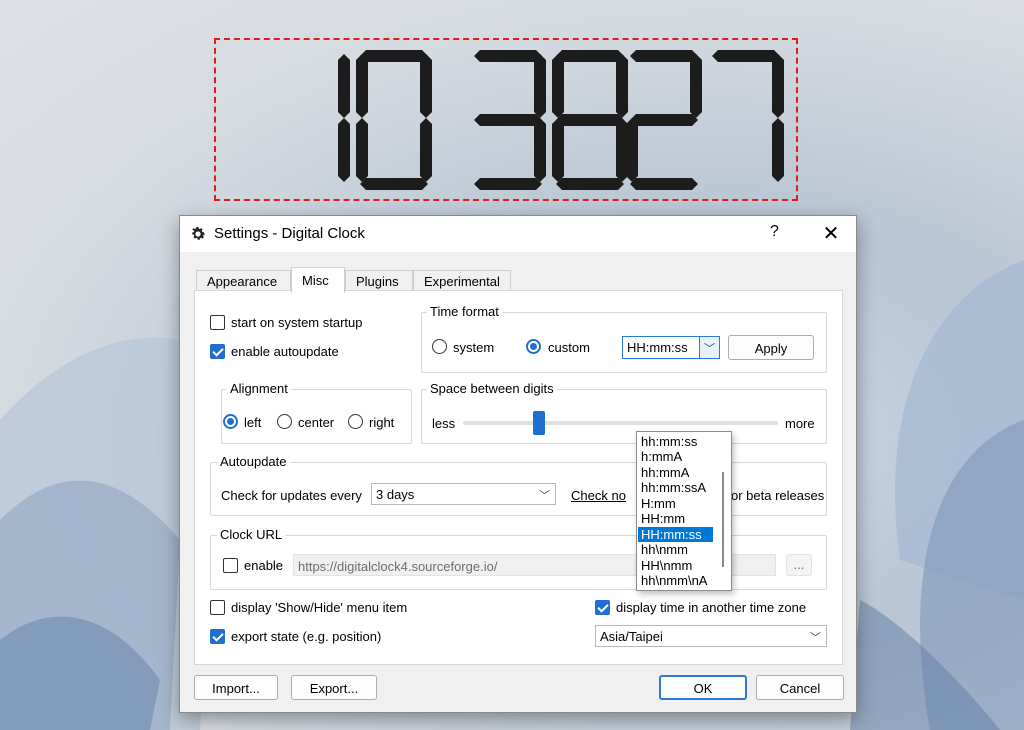  What do you see at coordinates (285, 351) in the screenshot?
I see `enable-autoupdate-label: enable autoupdate` at bounding box center [285, 351].